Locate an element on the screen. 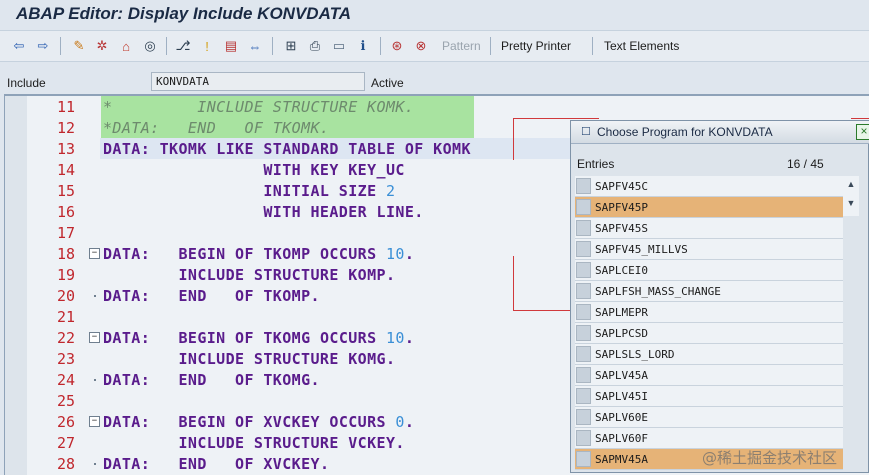 This screenshot has height=475, width=869. forward-arrow-icon: ⇨ is located at coordinates (43, 46).